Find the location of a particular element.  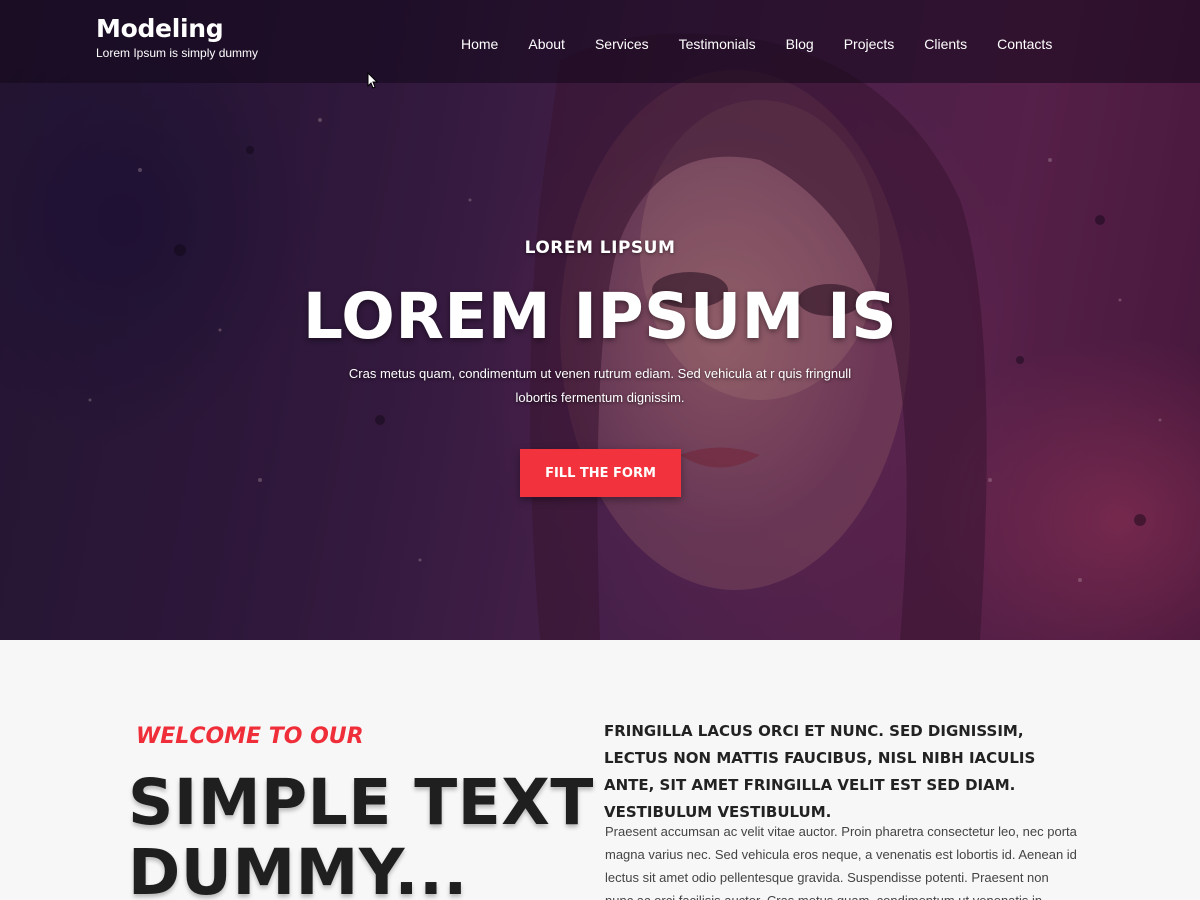

nav-item-blog: Blog is located at coordinates (800, 44).